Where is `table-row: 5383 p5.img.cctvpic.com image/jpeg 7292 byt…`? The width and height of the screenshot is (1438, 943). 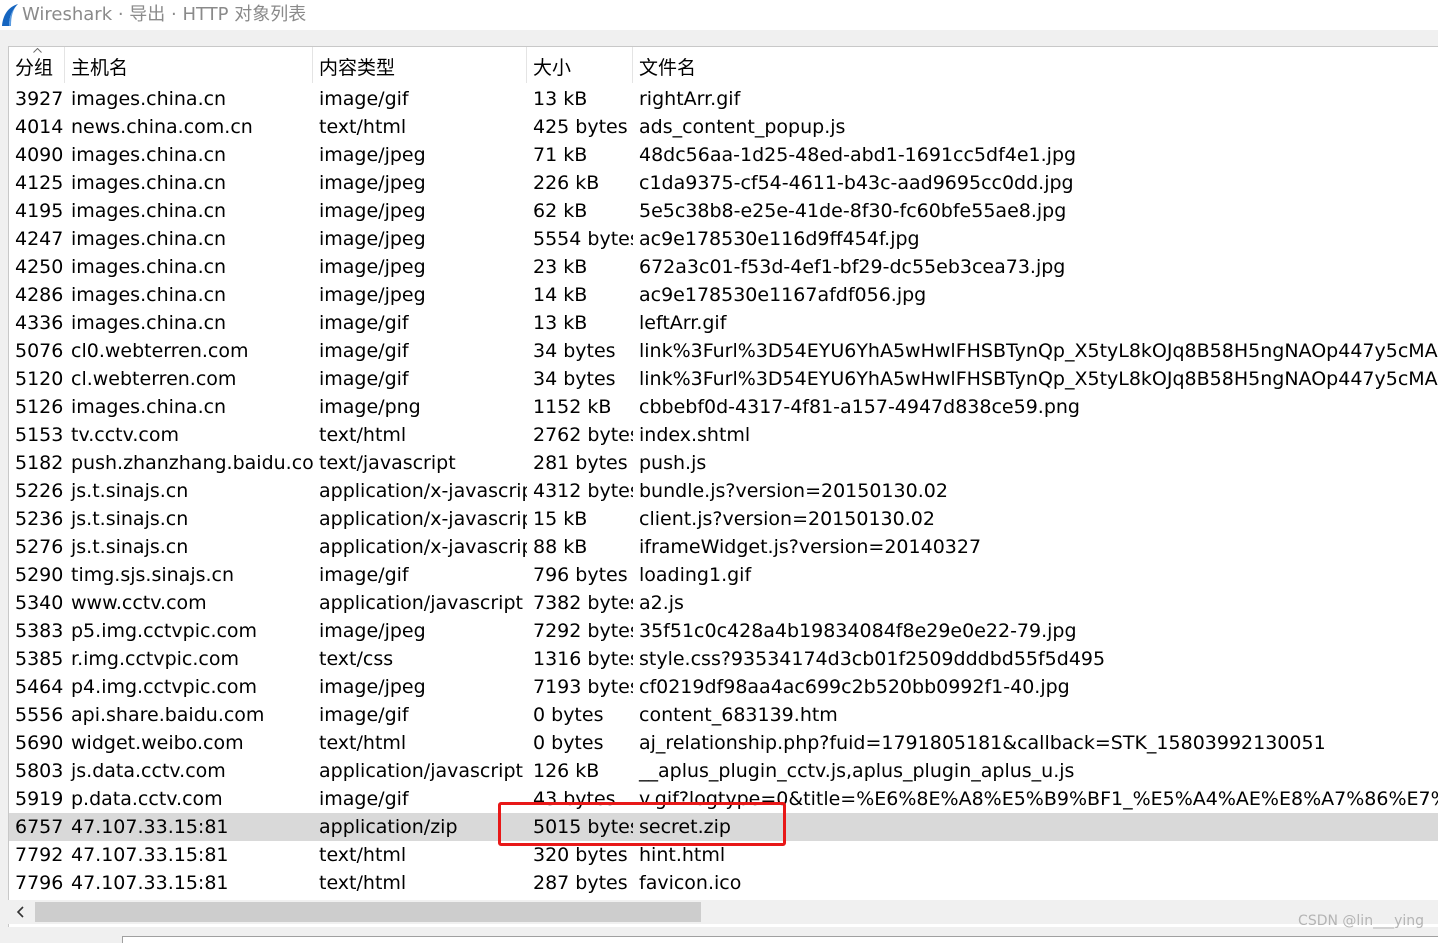
table-row: 5383 p5.img.cctvpic.com image/jpeg 7292 byt… is located at coordinates (723, 631).